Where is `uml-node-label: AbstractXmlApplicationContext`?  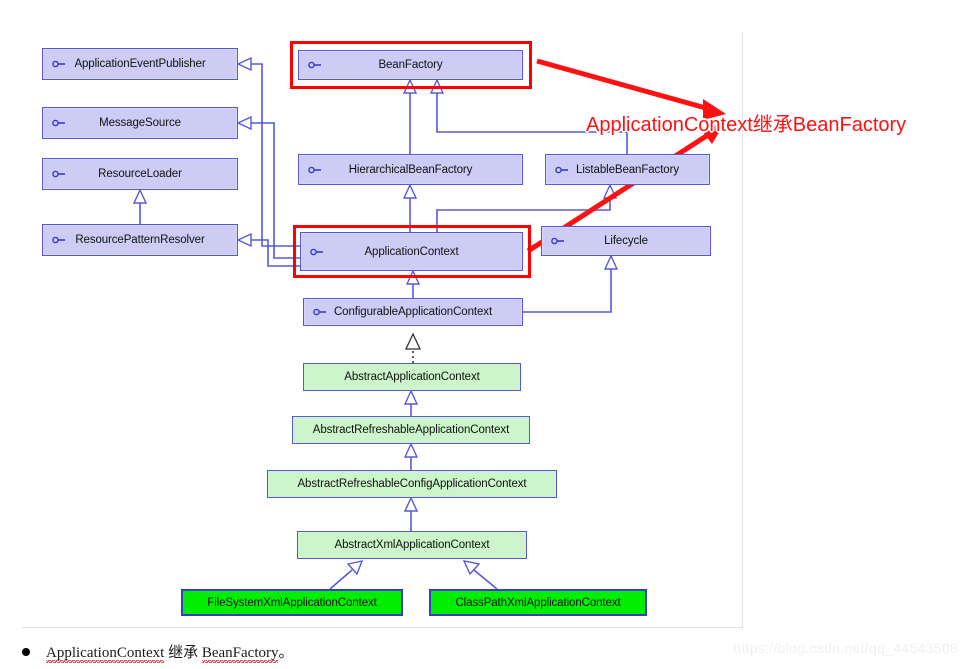 uml-node-label: AbstractXmlApplicationContext is located at coordinates (412, 545).